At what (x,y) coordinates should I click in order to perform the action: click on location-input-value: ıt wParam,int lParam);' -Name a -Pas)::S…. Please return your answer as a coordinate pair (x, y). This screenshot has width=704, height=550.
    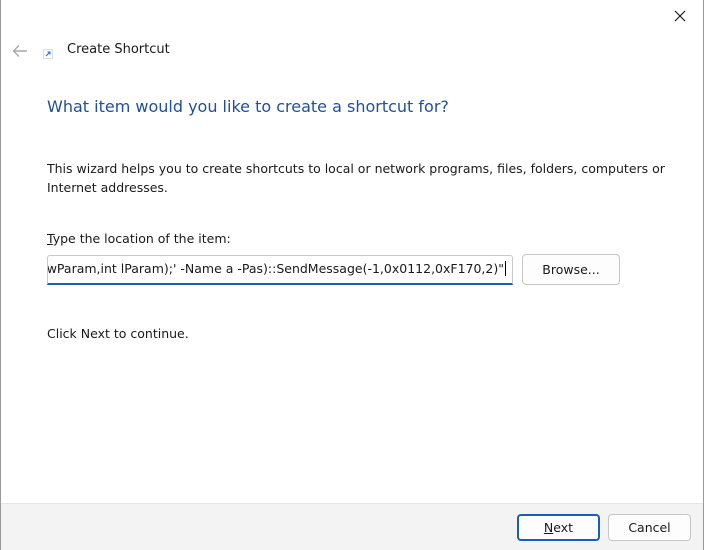
    Looking at the image, I should click on (276, 268).